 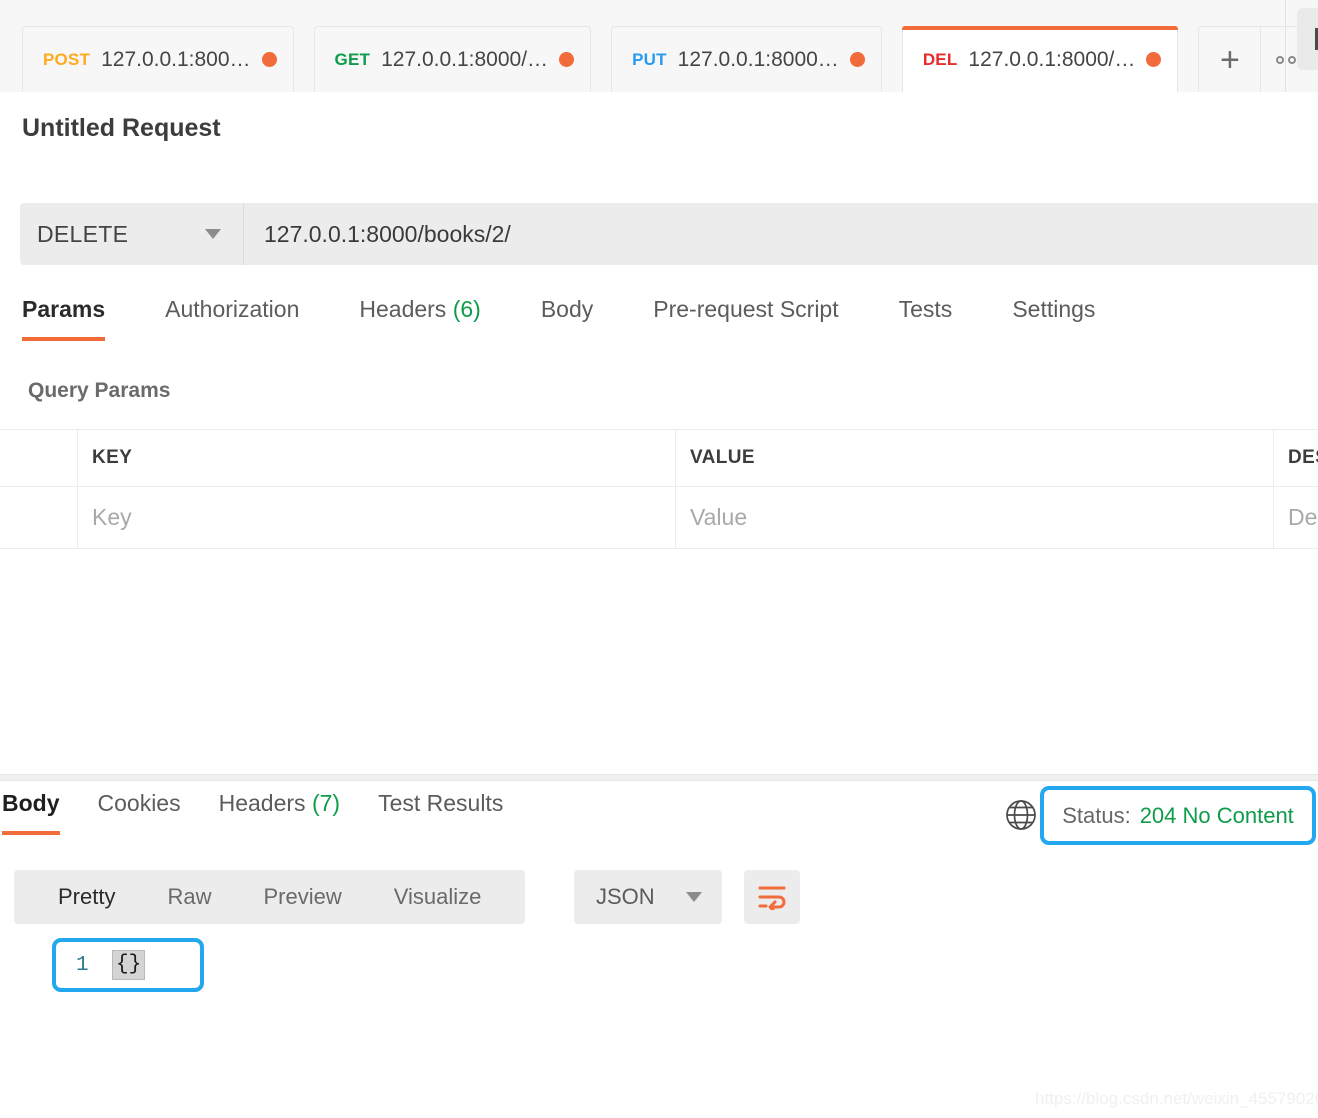 I want to click on plus-icon: +, so click(x=1229, y=59).